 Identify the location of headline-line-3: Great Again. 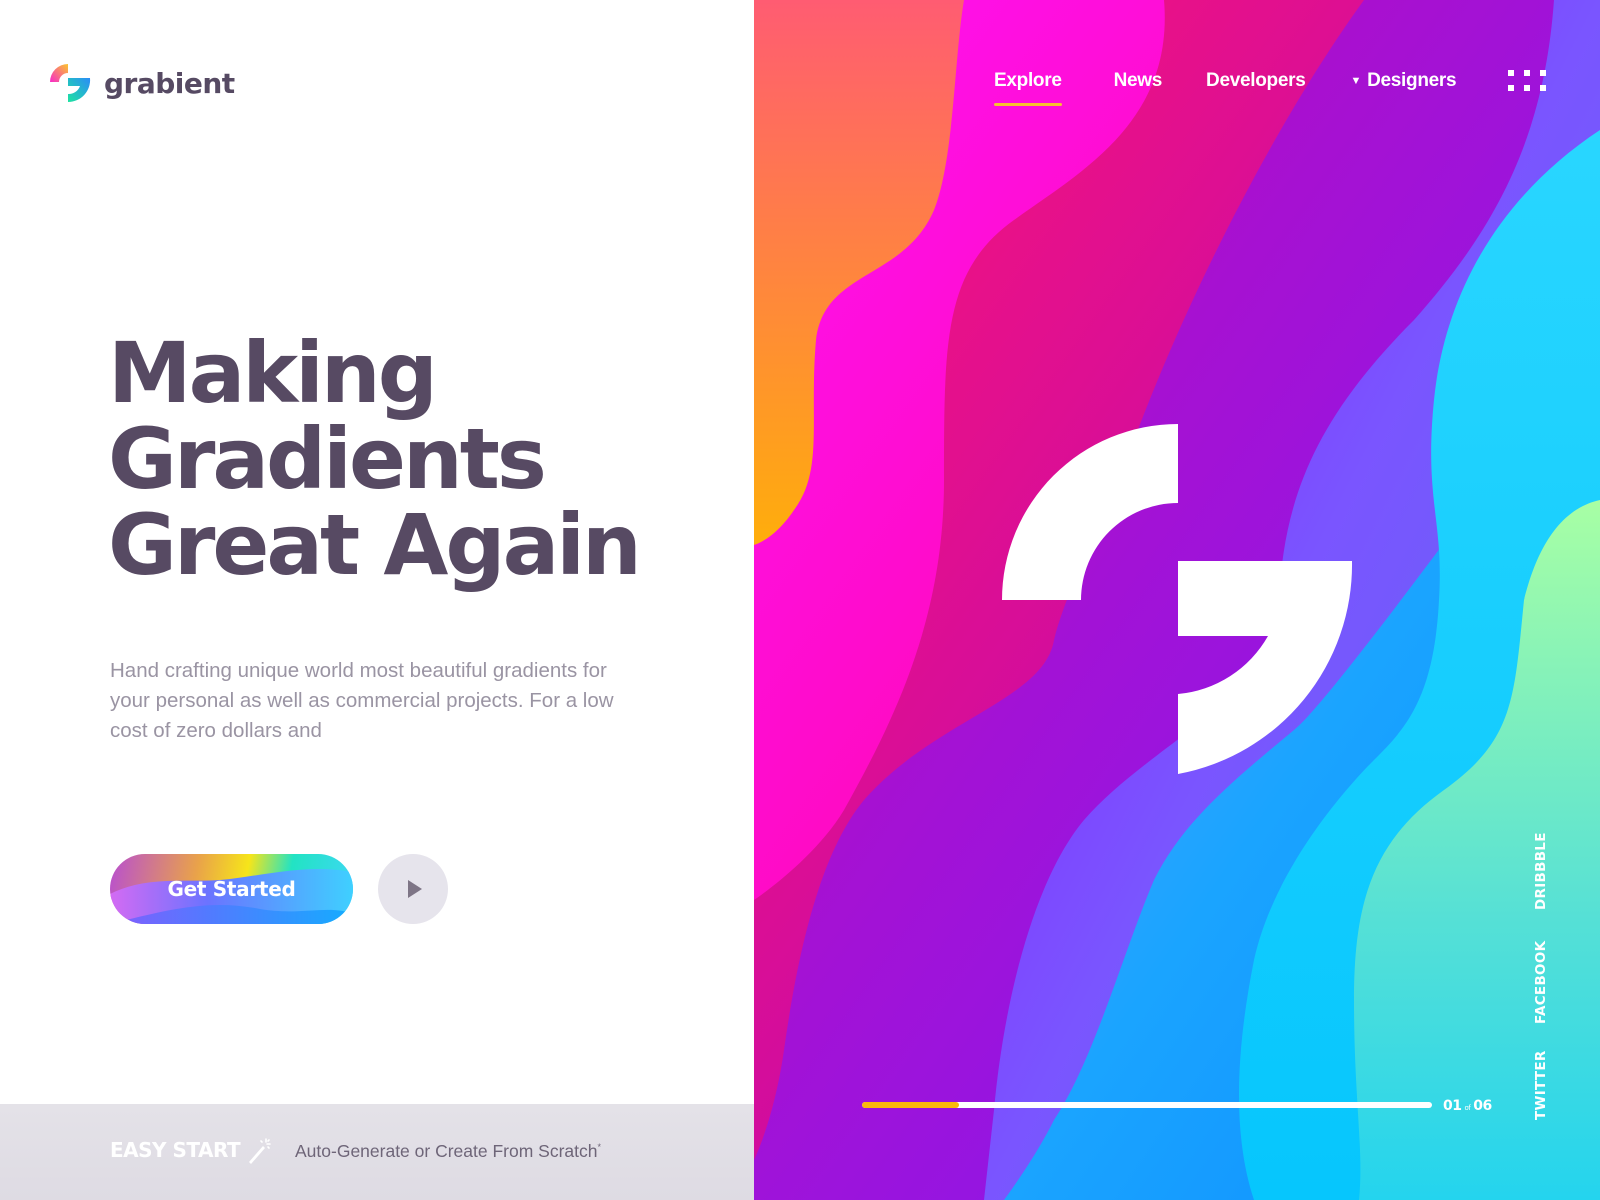
(375, 545).